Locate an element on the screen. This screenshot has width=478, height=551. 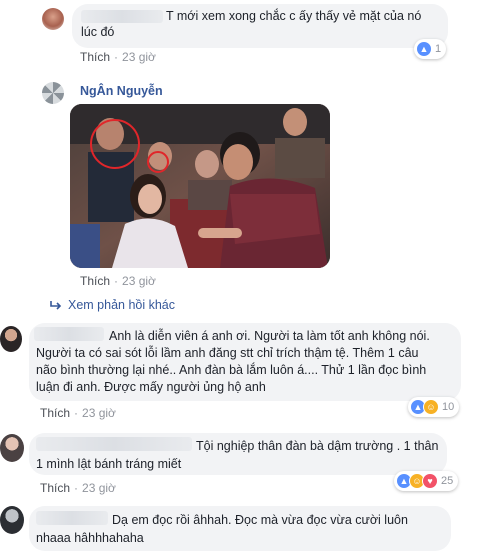
reaction-summary: ▲ 1 is located at coordinates (430, 49).